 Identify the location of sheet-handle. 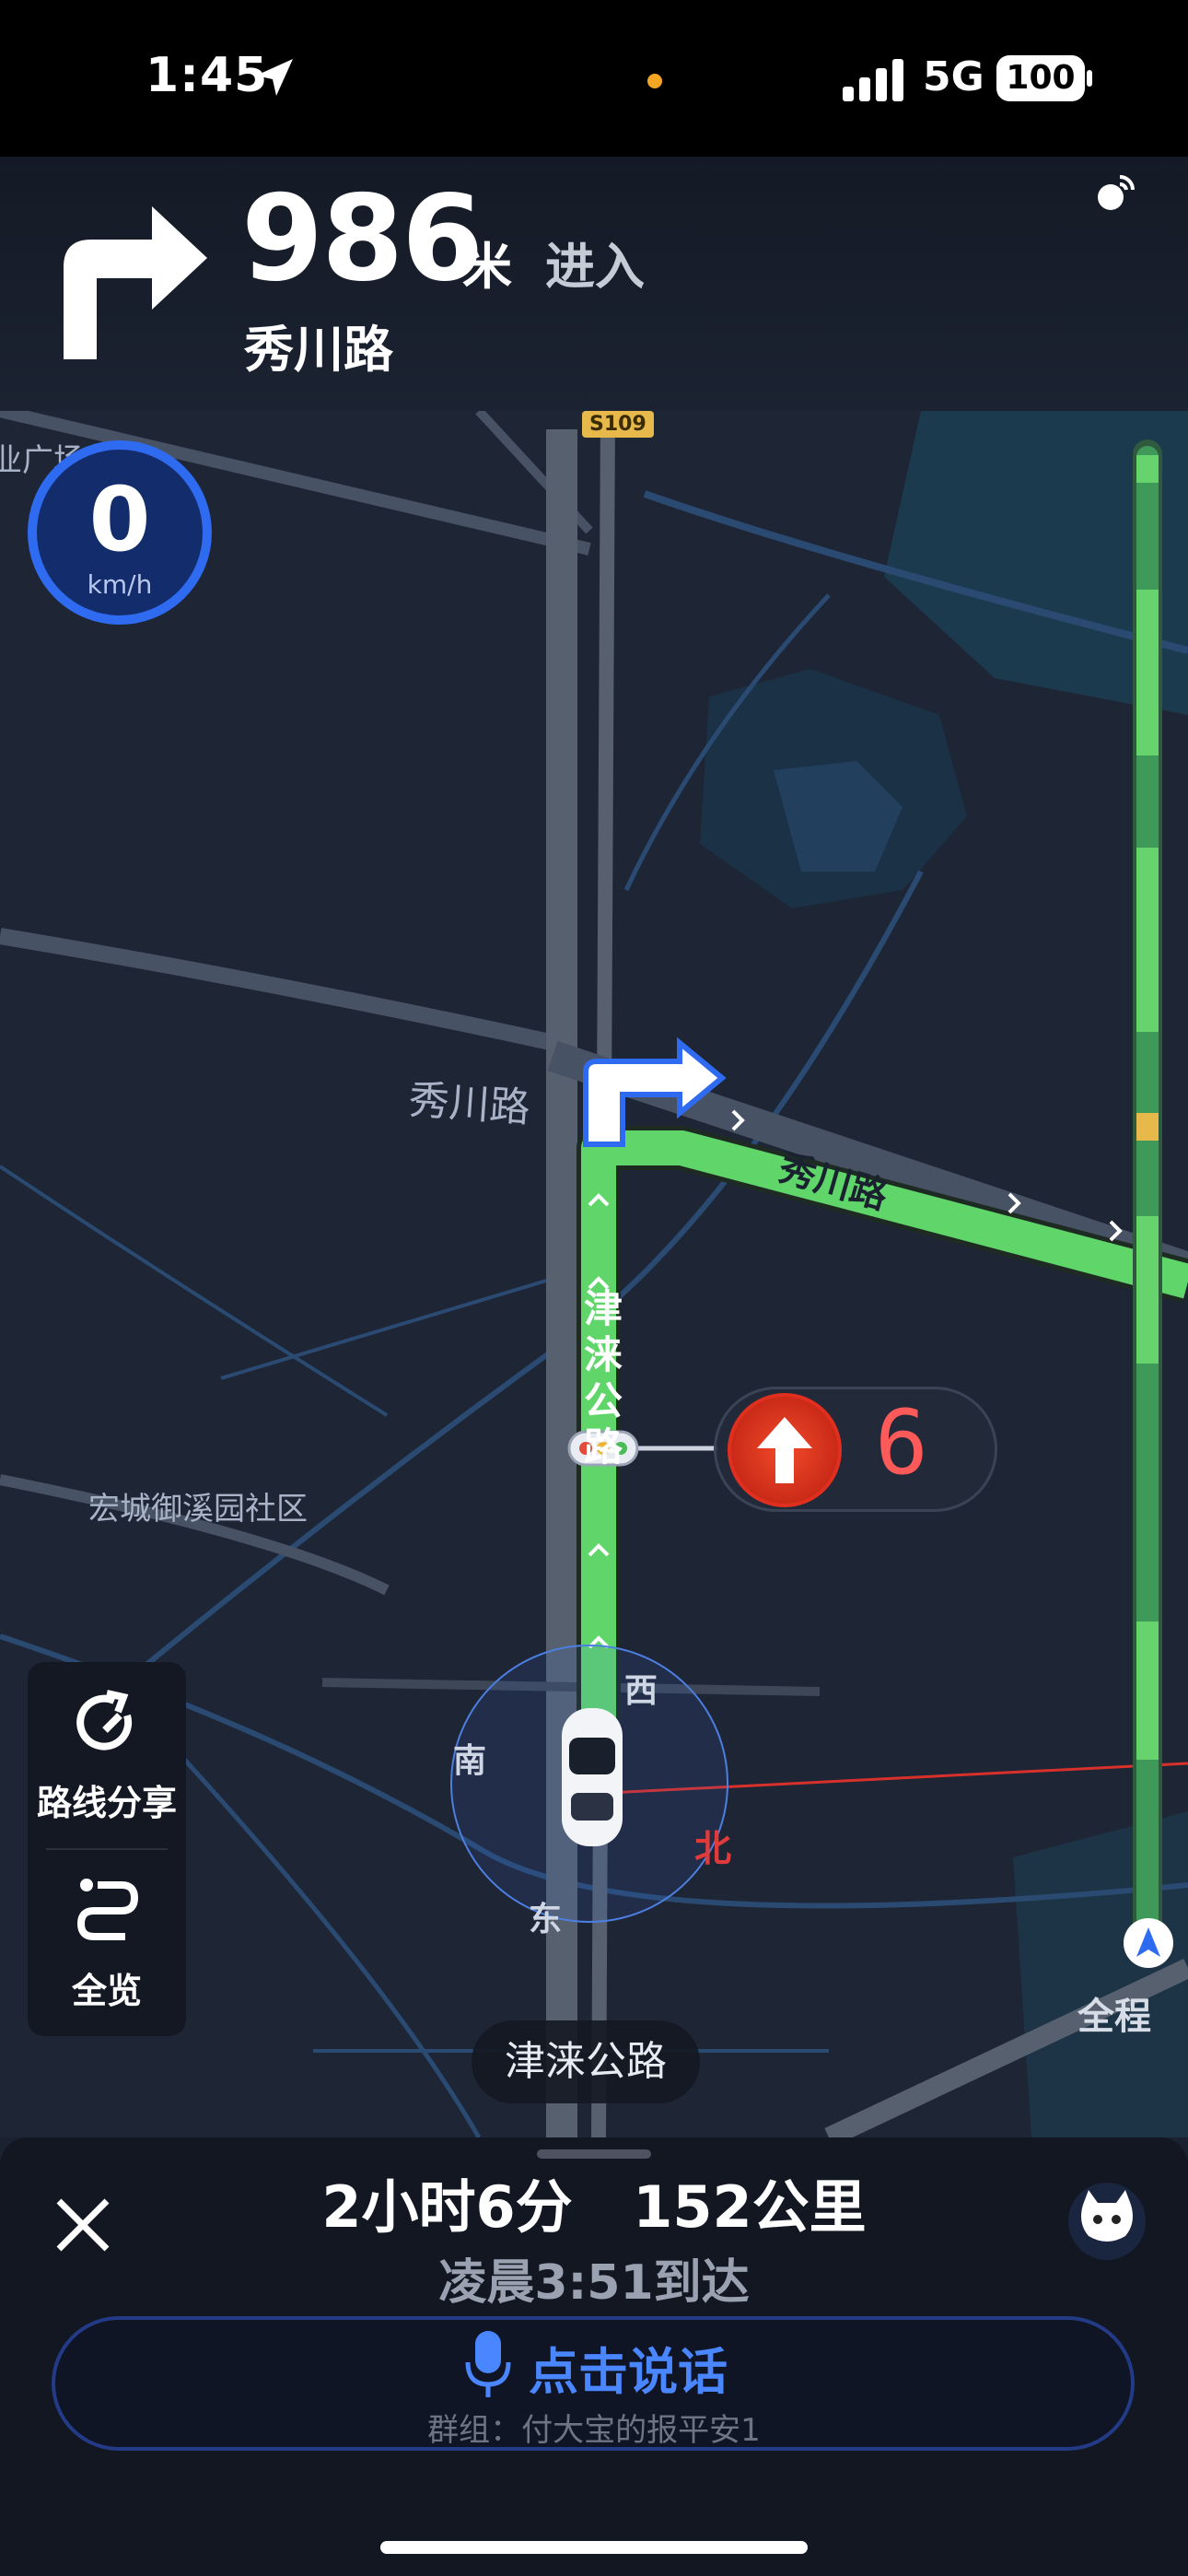
(594, 2154).